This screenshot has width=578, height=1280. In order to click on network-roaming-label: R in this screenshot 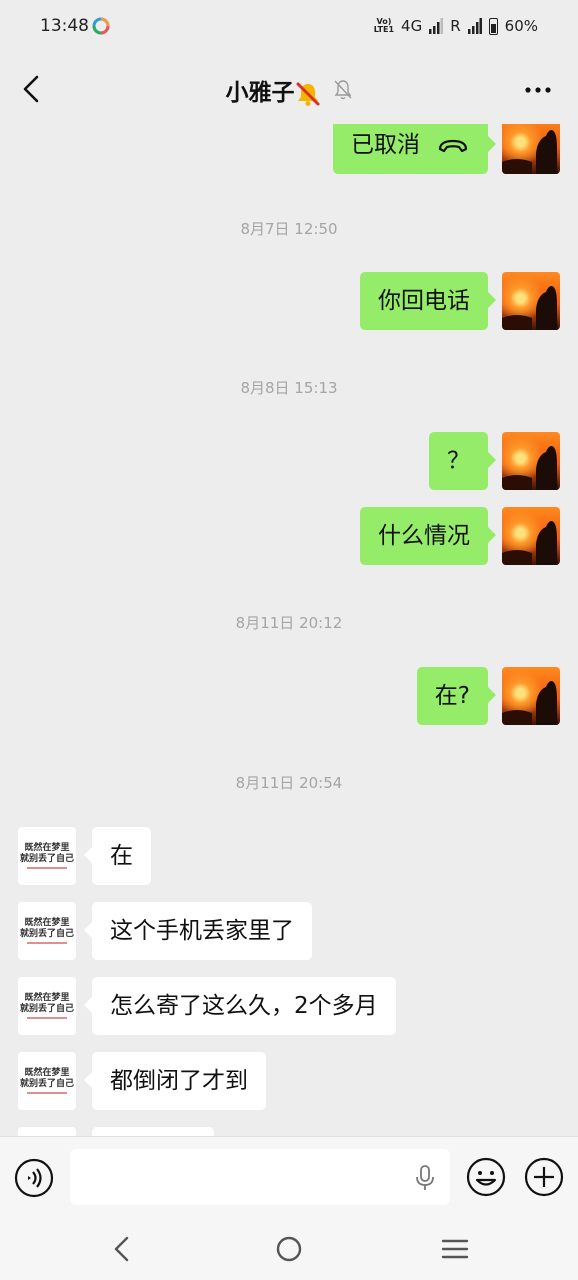, I will do `click(455, 26)`.